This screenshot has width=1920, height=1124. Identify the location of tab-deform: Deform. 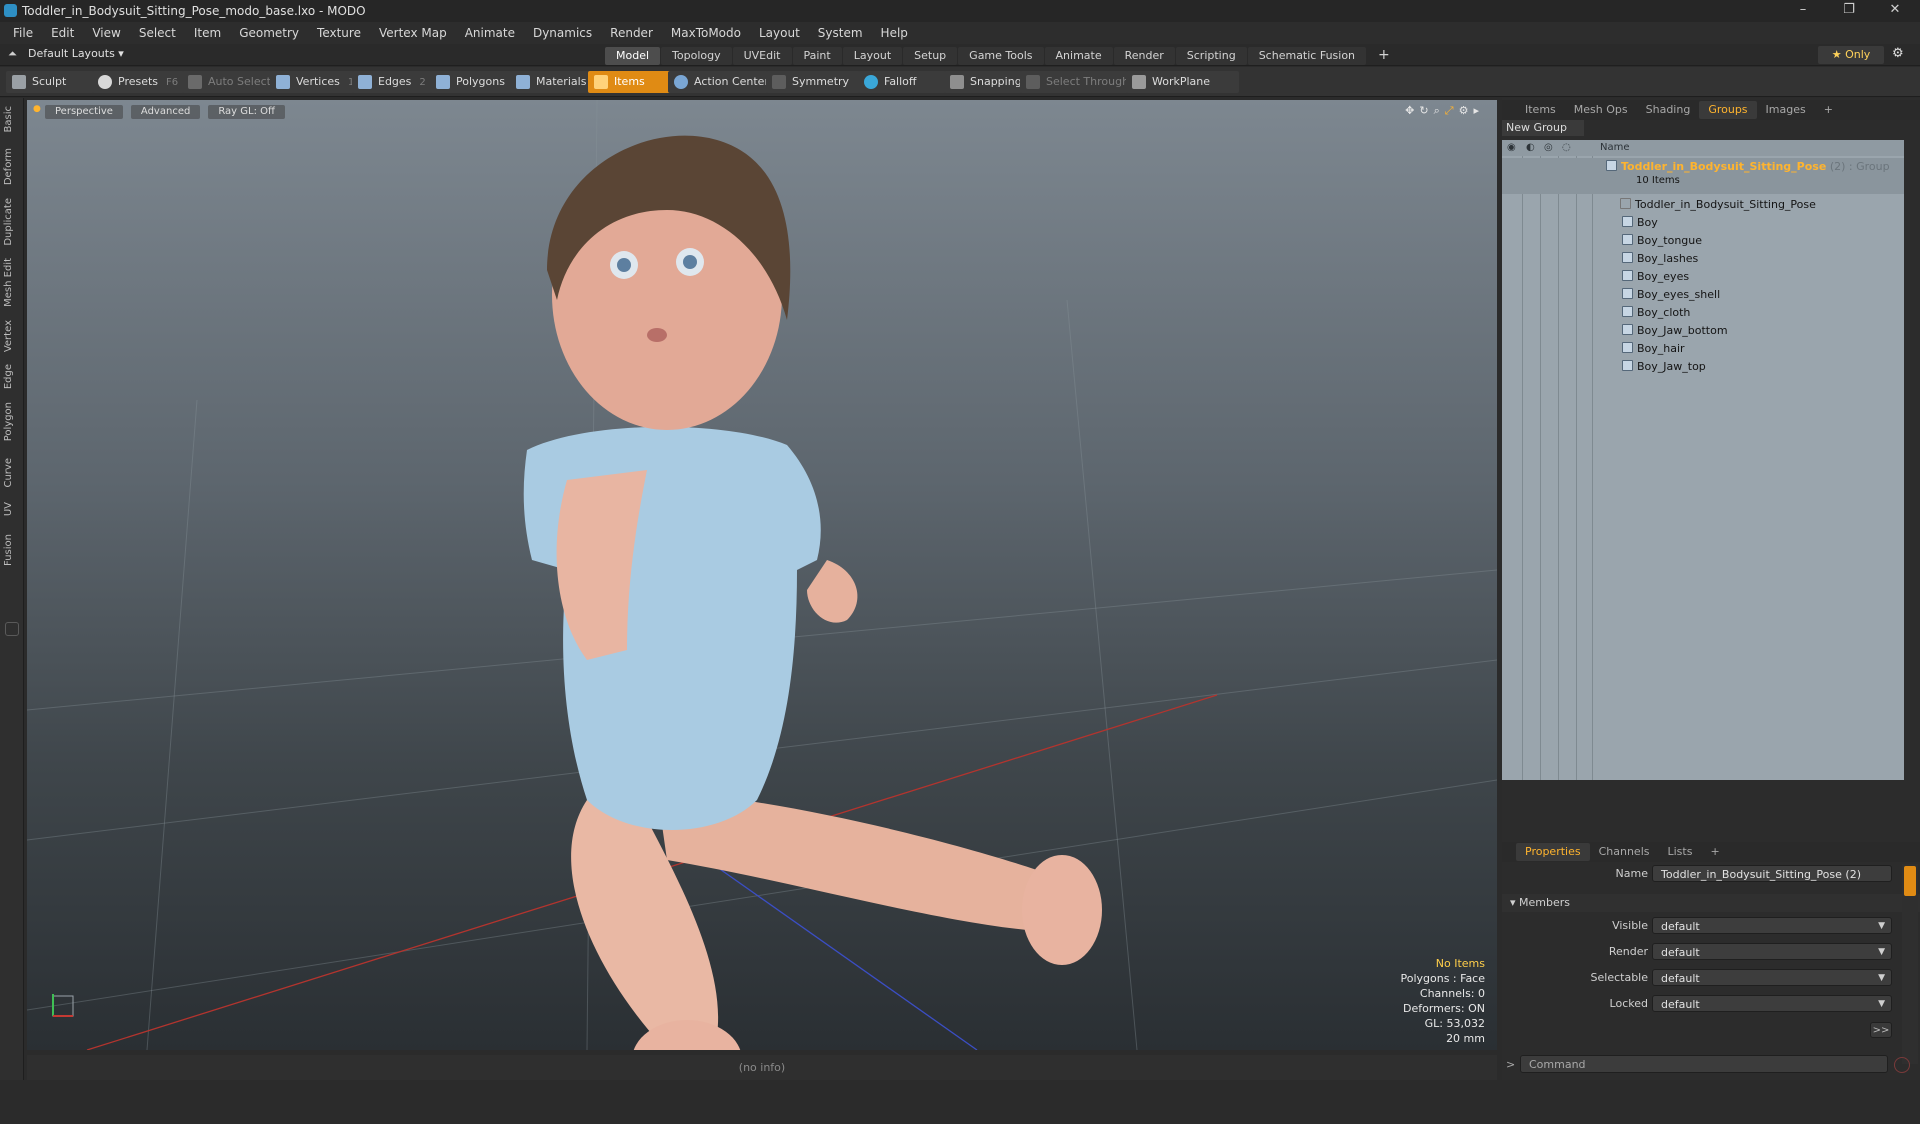
(12, 166).